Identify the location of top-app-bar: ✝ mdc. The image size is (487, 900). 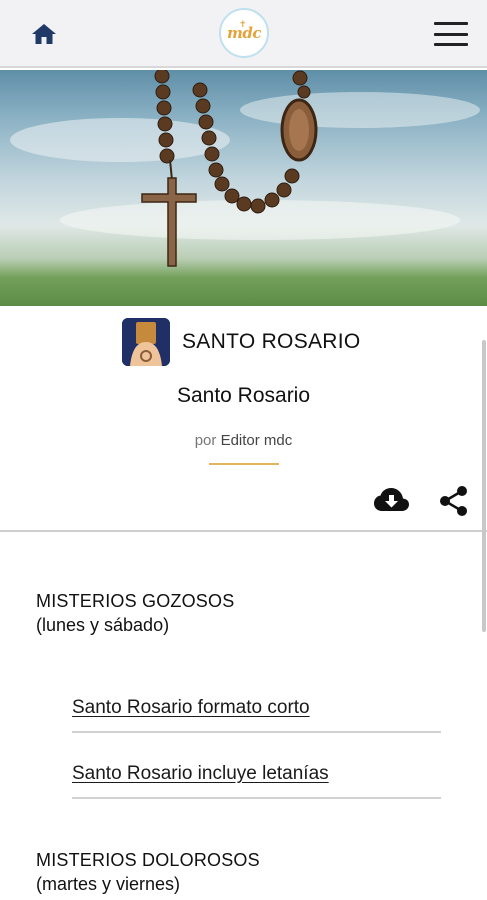
(243, 34).